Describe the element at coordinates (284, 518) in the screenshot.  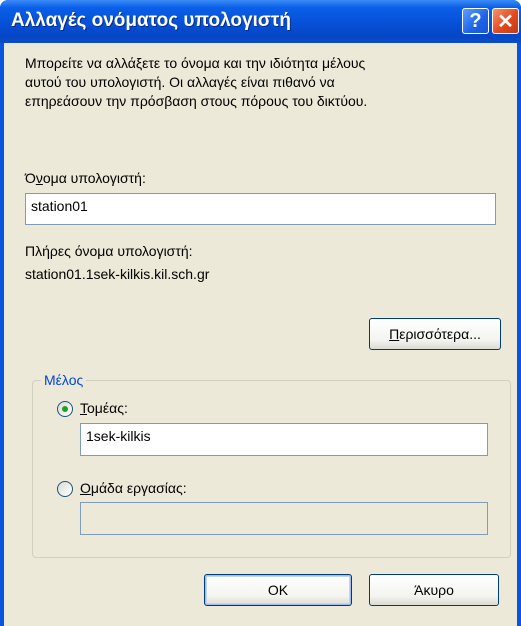
I see `workgroup-input` at that location.